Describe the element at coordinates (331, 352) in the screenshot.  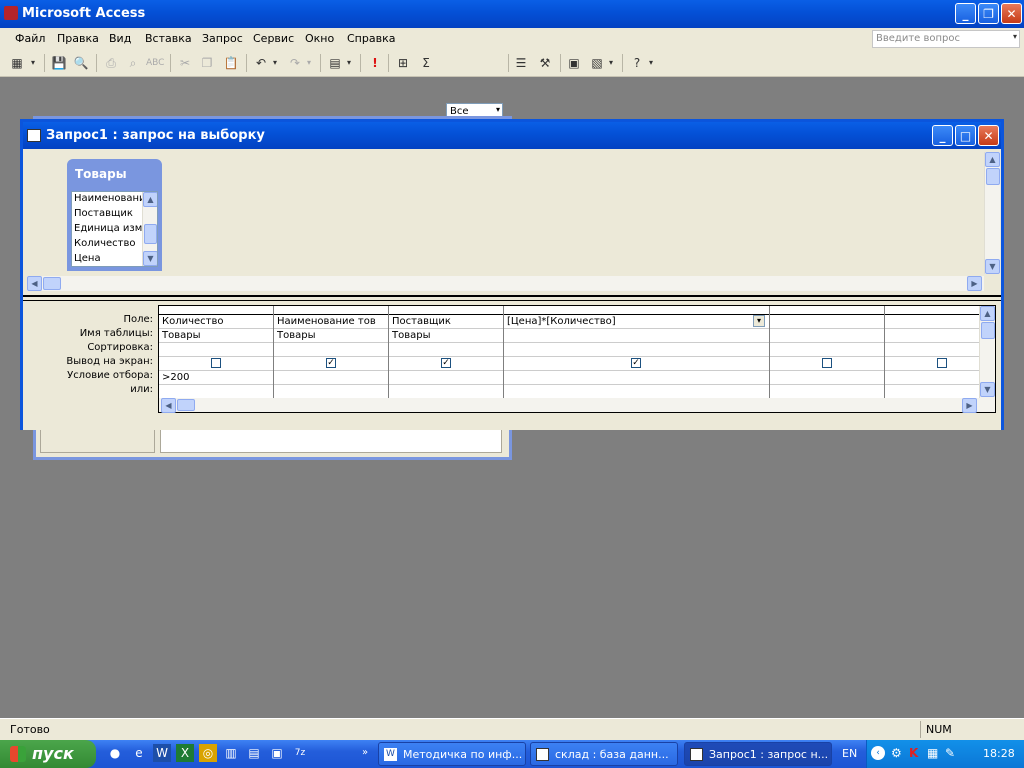
I see `grid-column: Наименование тов Товары ✓` at that location.